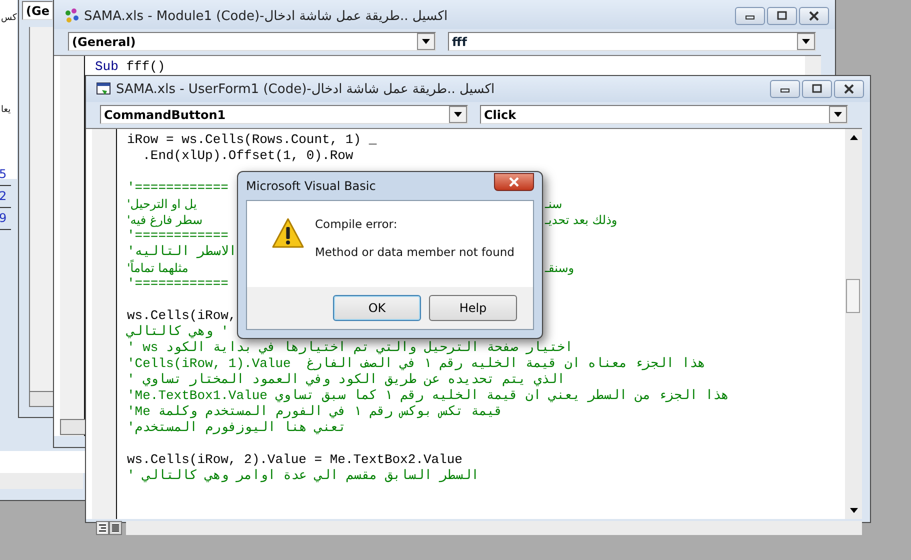 The width and height of the screenshot is (911, 560). Describe the element at coordinates (346, 380) in the screenshot. I see `code-line: الذي يتم تحديده عن طريق الكود وفي العمود المختار تساوي '` at that location.